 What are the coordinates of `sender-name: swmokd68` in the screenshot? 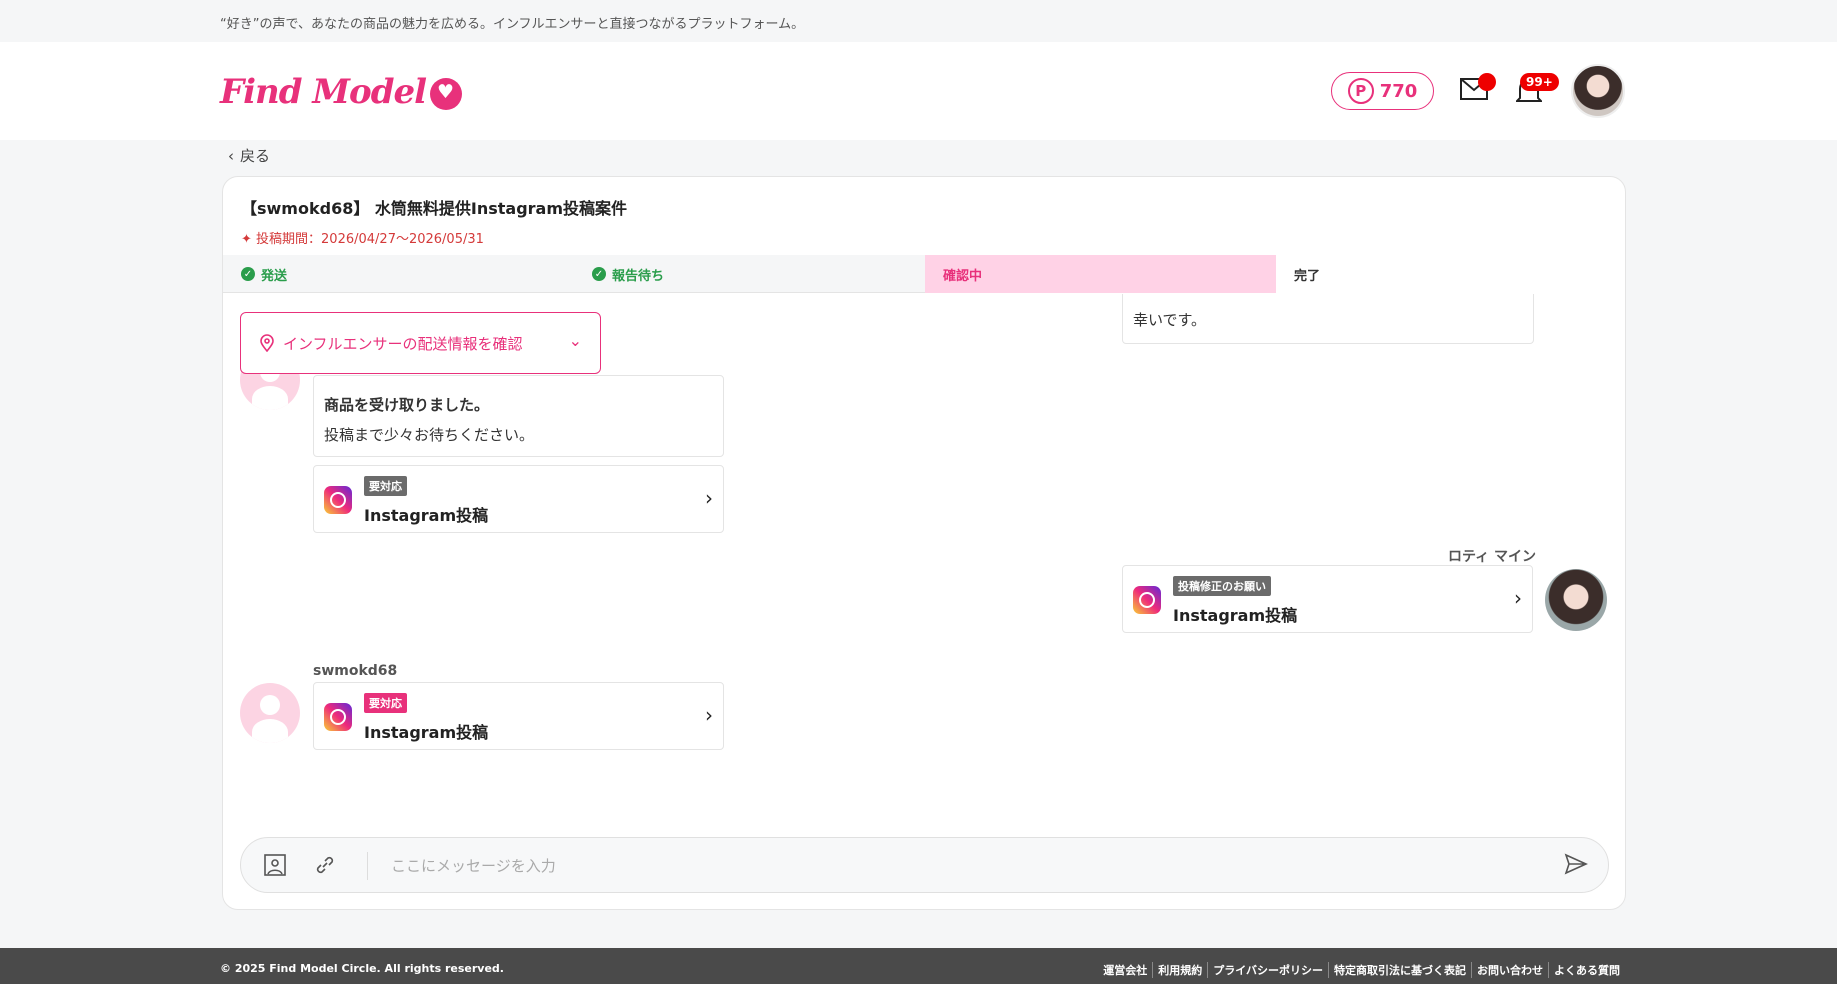 It's located at (355, 671).